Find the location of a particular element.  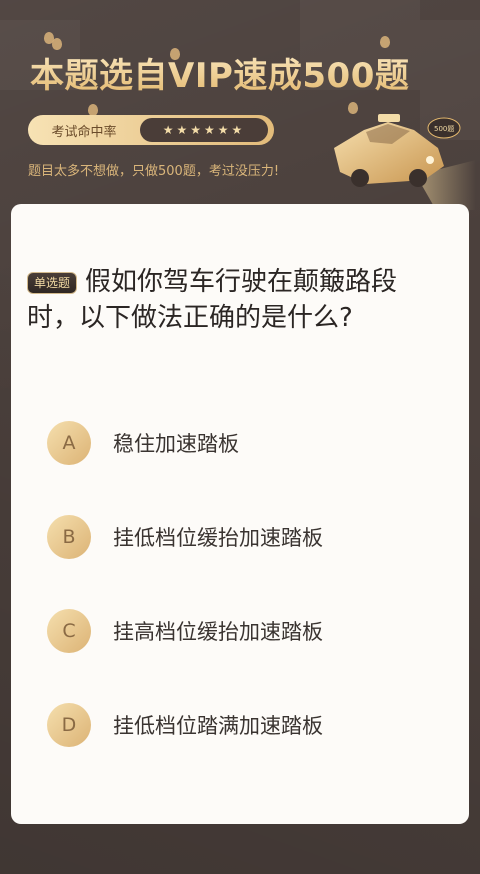

option-letter: C is located at coordinates (69, 631).